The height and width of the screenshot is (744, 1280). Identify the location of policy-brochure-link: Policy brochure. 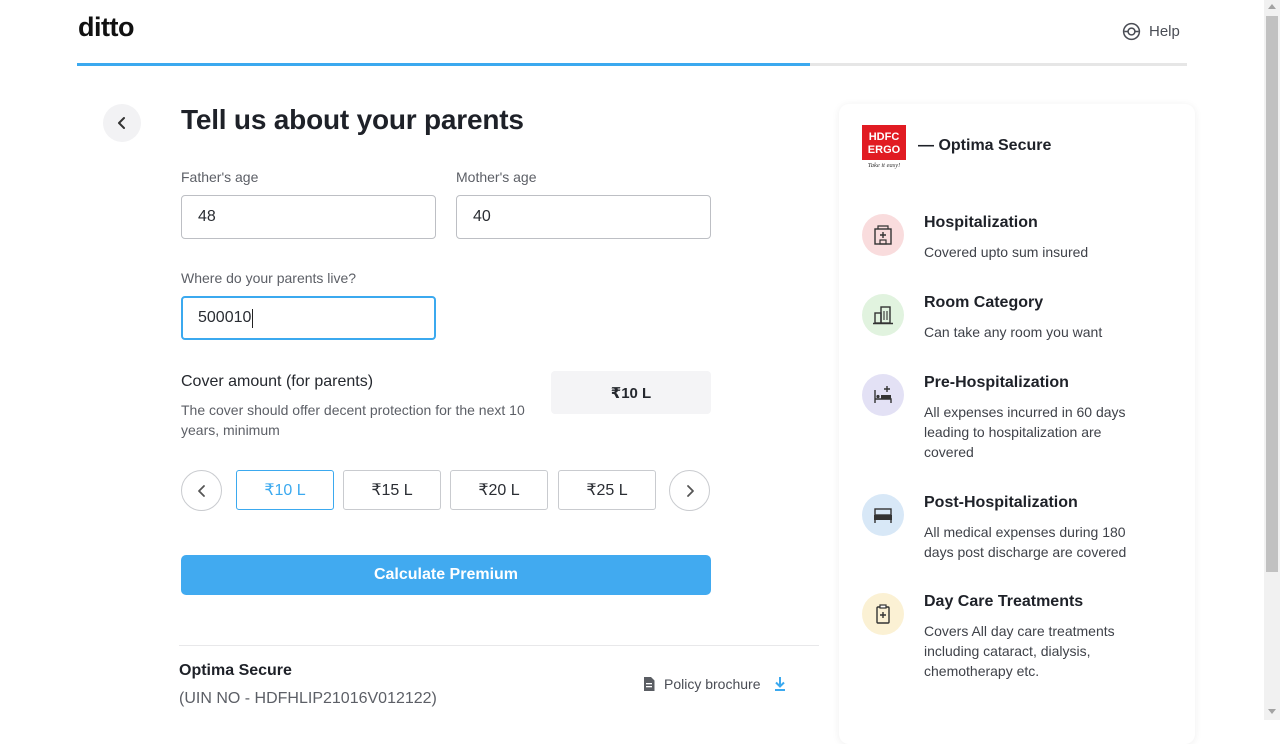
(714, 684).